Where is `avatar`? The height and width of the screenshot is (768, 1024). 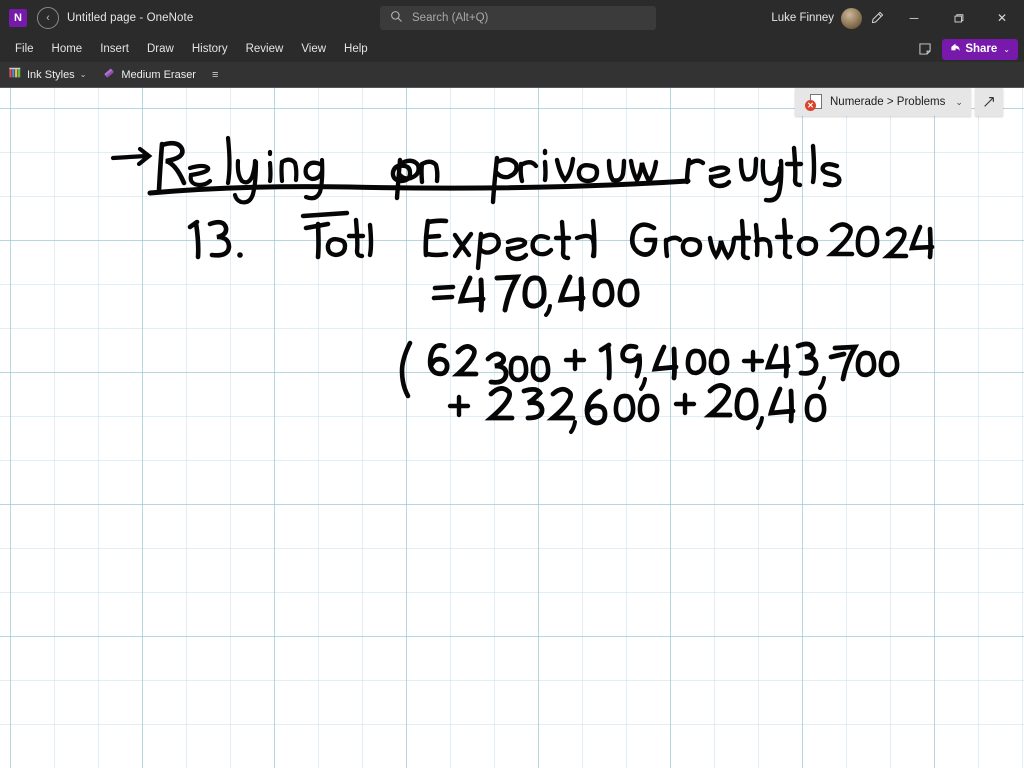 avatar is located at coordinates (851, 18).